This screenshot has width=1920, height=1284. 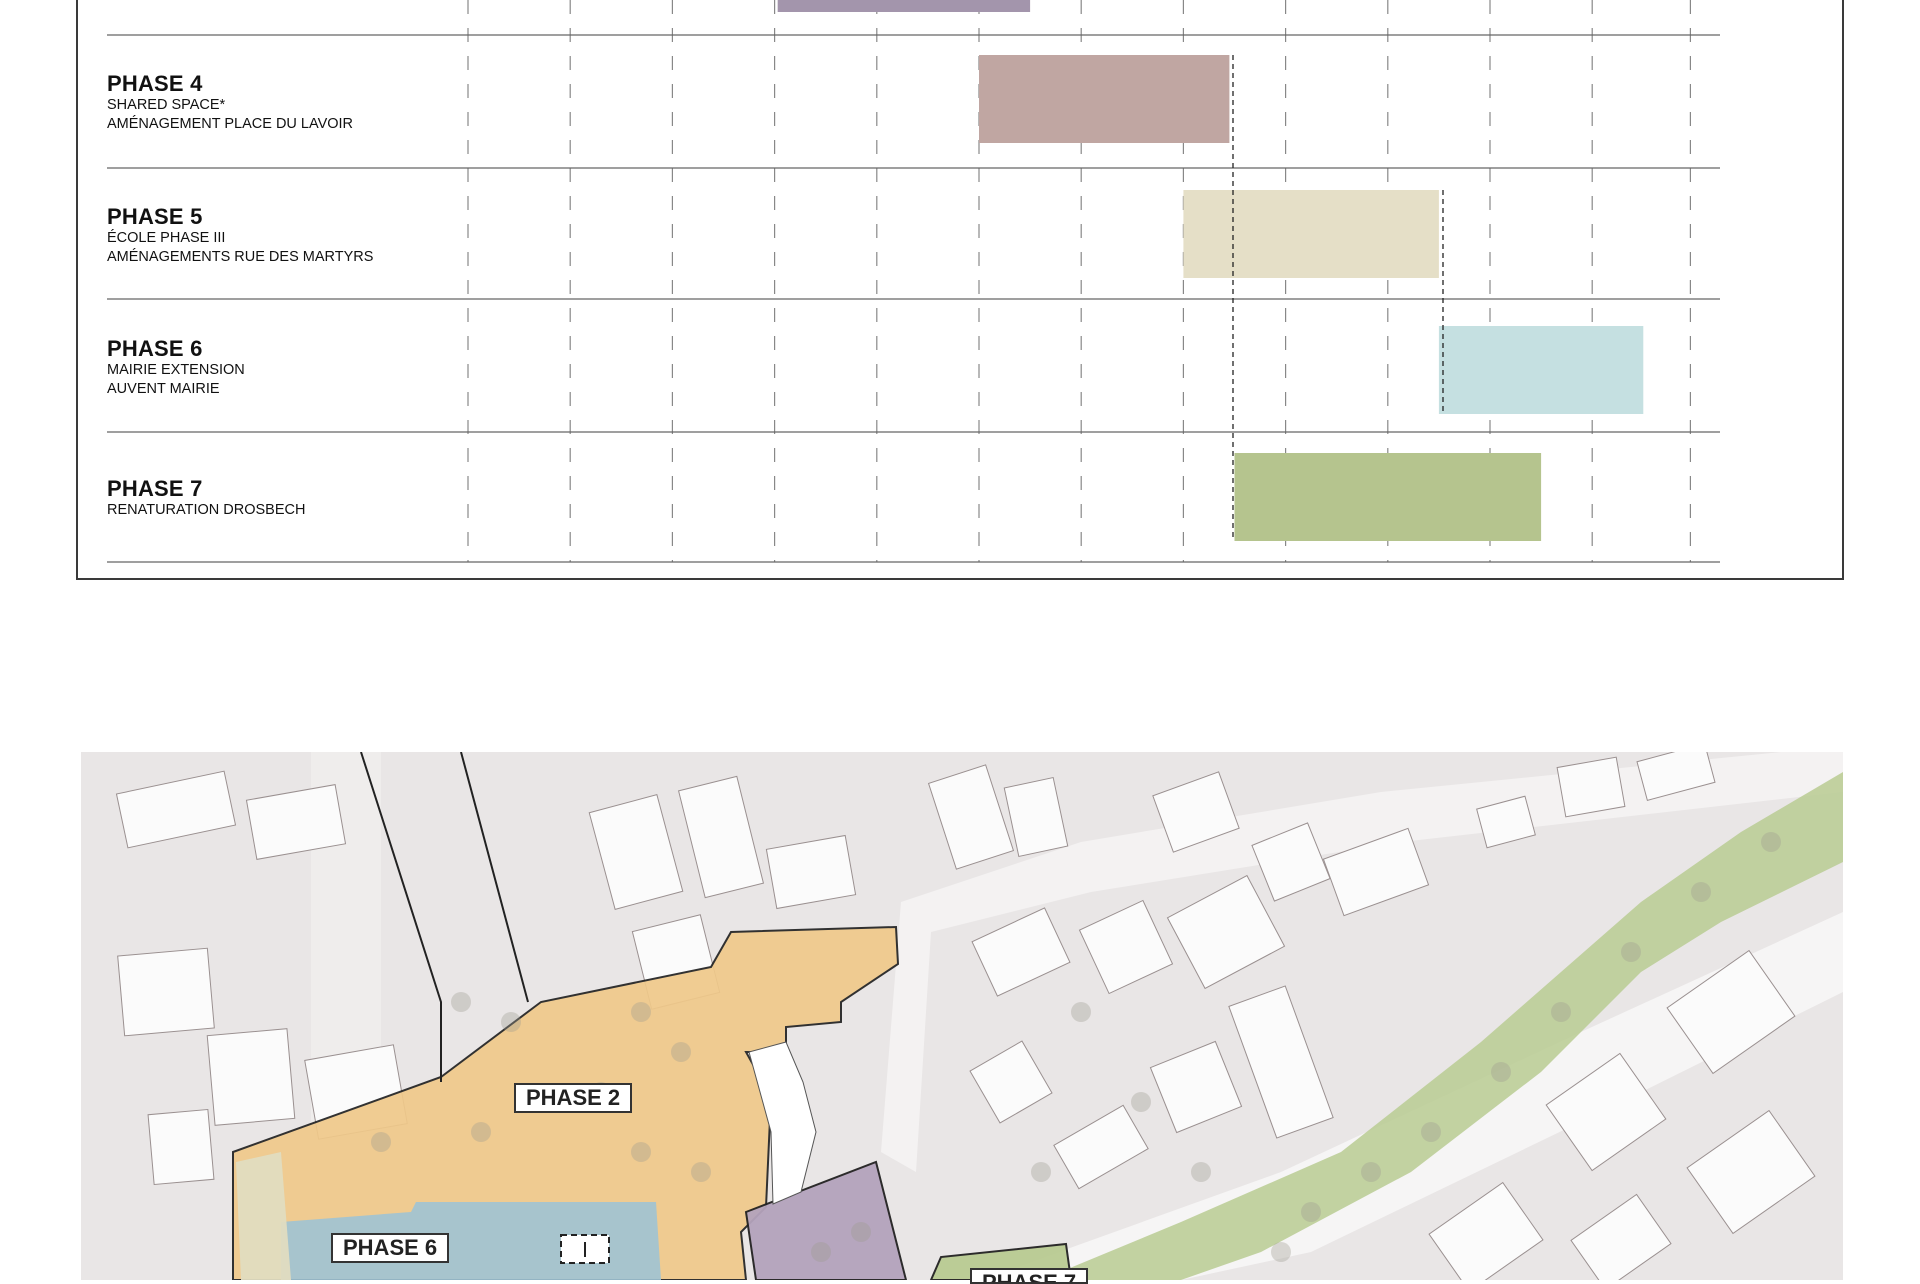 What do you see at coordinates (155, 488) in the screenshot?
I see `phase-7-title: PHASE 7` at bounding box center [155, 488].